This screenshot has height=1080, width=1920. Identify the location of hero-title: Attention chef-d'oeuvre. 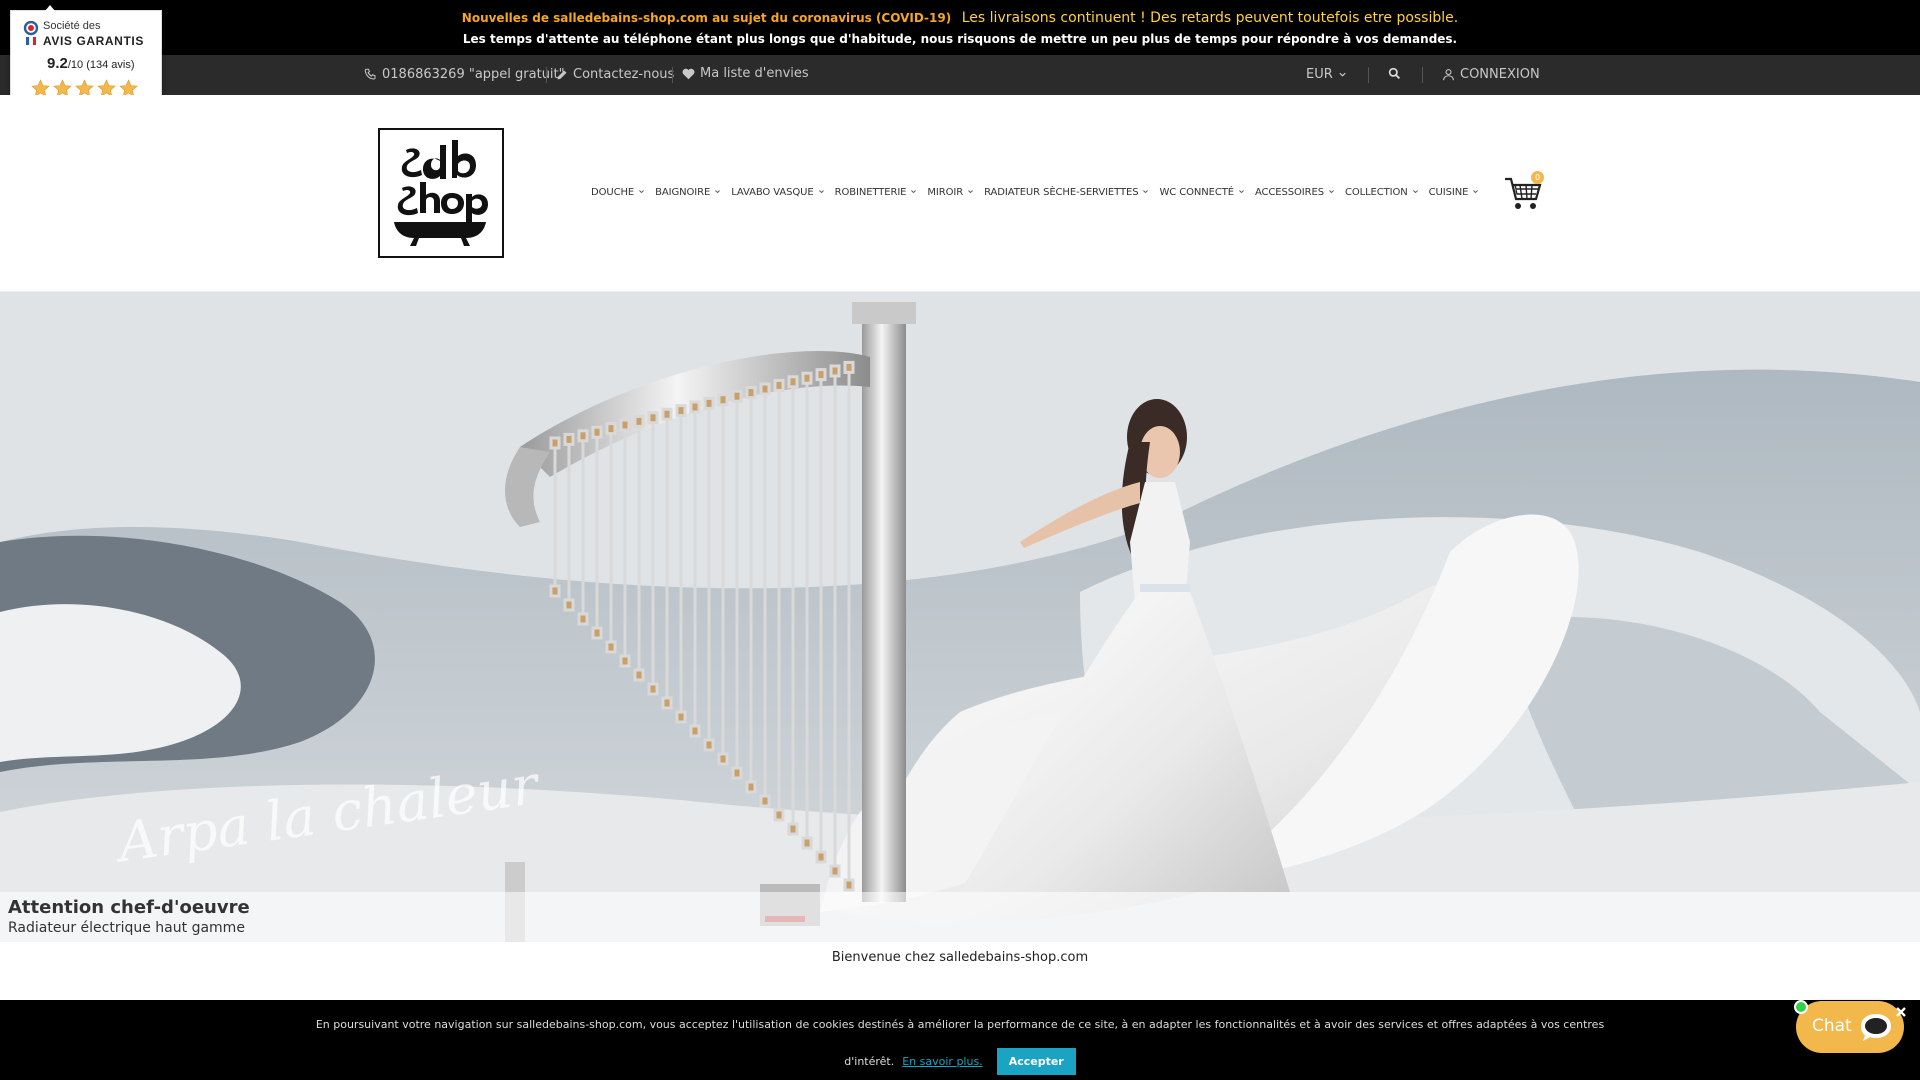
(129, 907).